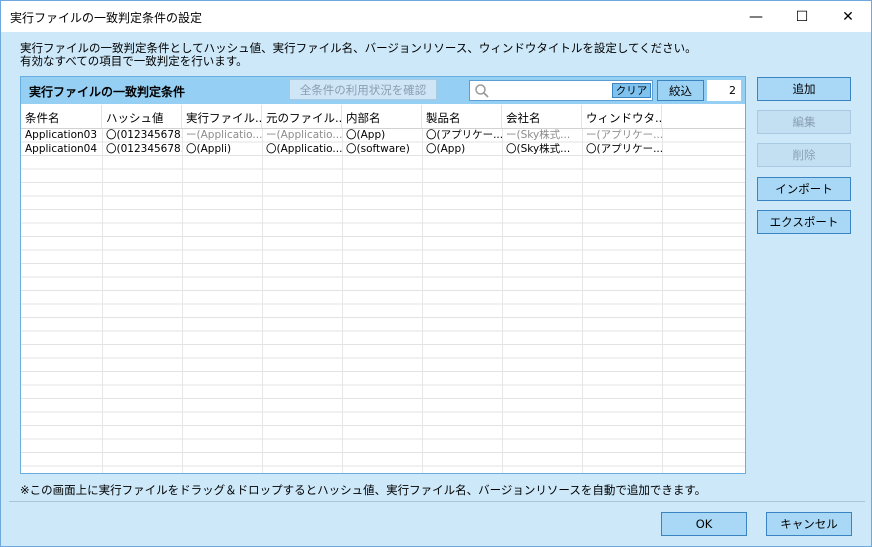 Image resolution: width=872 pixels, height=547 pixels. I want to click on title-bar: 実行ファイルの一致判定条件の設定 — ☐ ✕, so click(436, 16).